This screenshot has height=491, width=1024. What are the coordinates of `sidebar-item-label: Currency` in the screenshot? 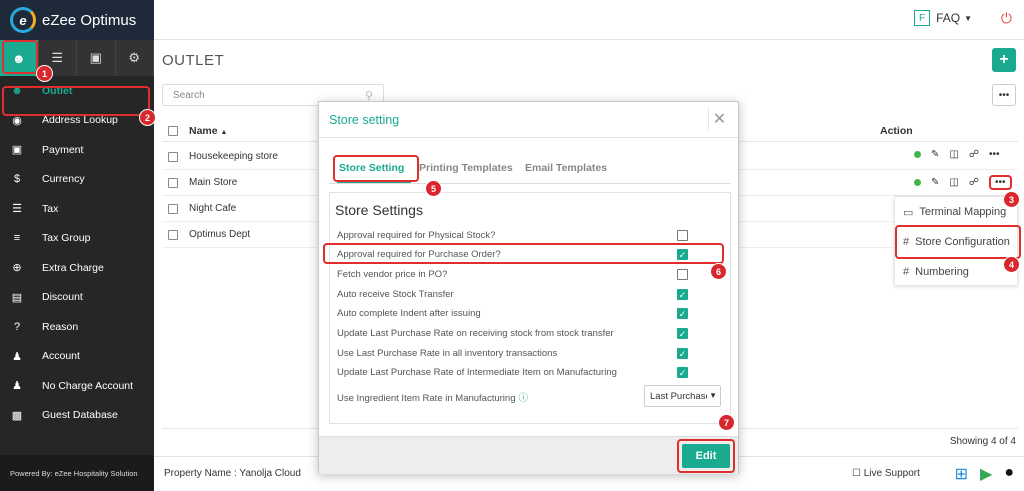 It's located at (63, 179).